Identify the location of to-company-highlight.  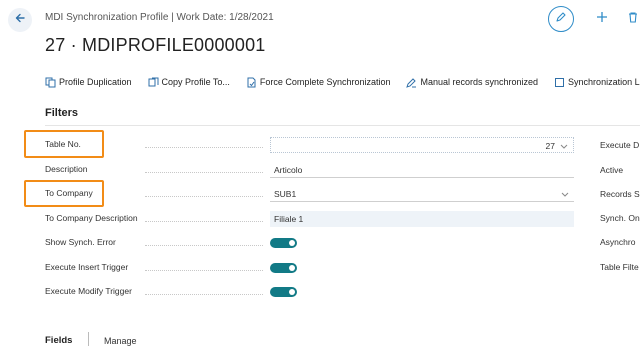
(64, 193).